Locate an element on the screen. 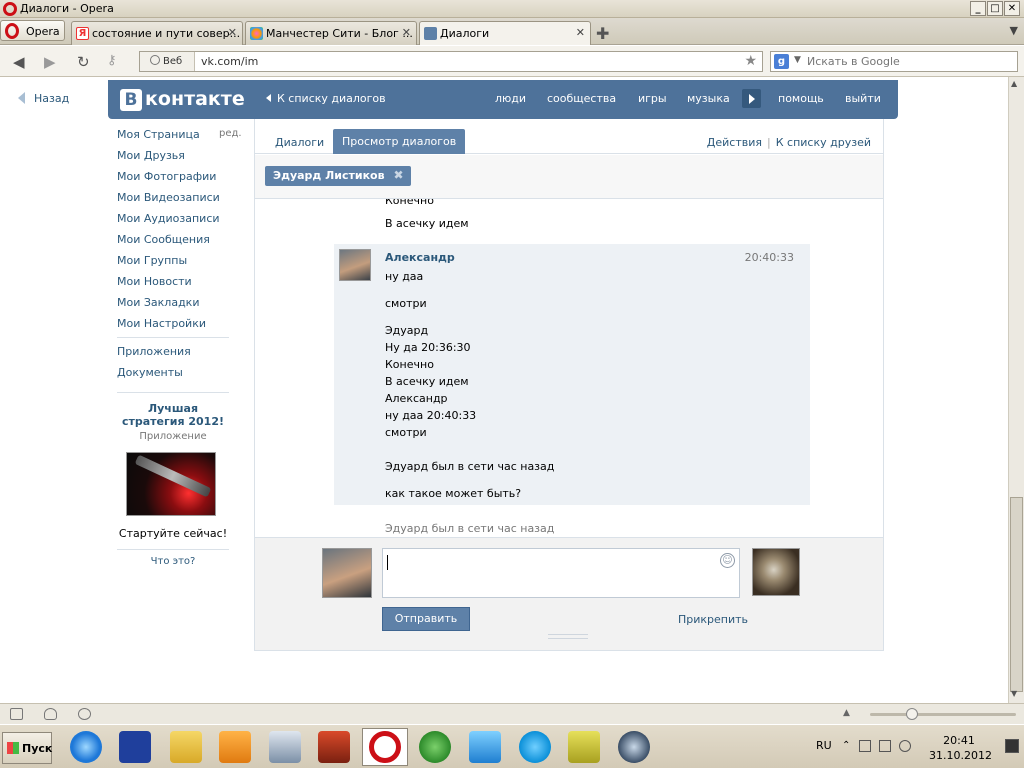 Image resolution: width=1024 pixels, height=768 pixels. ad-title: Лучшая стратегия 2012! is located at coordinates (173, 415).